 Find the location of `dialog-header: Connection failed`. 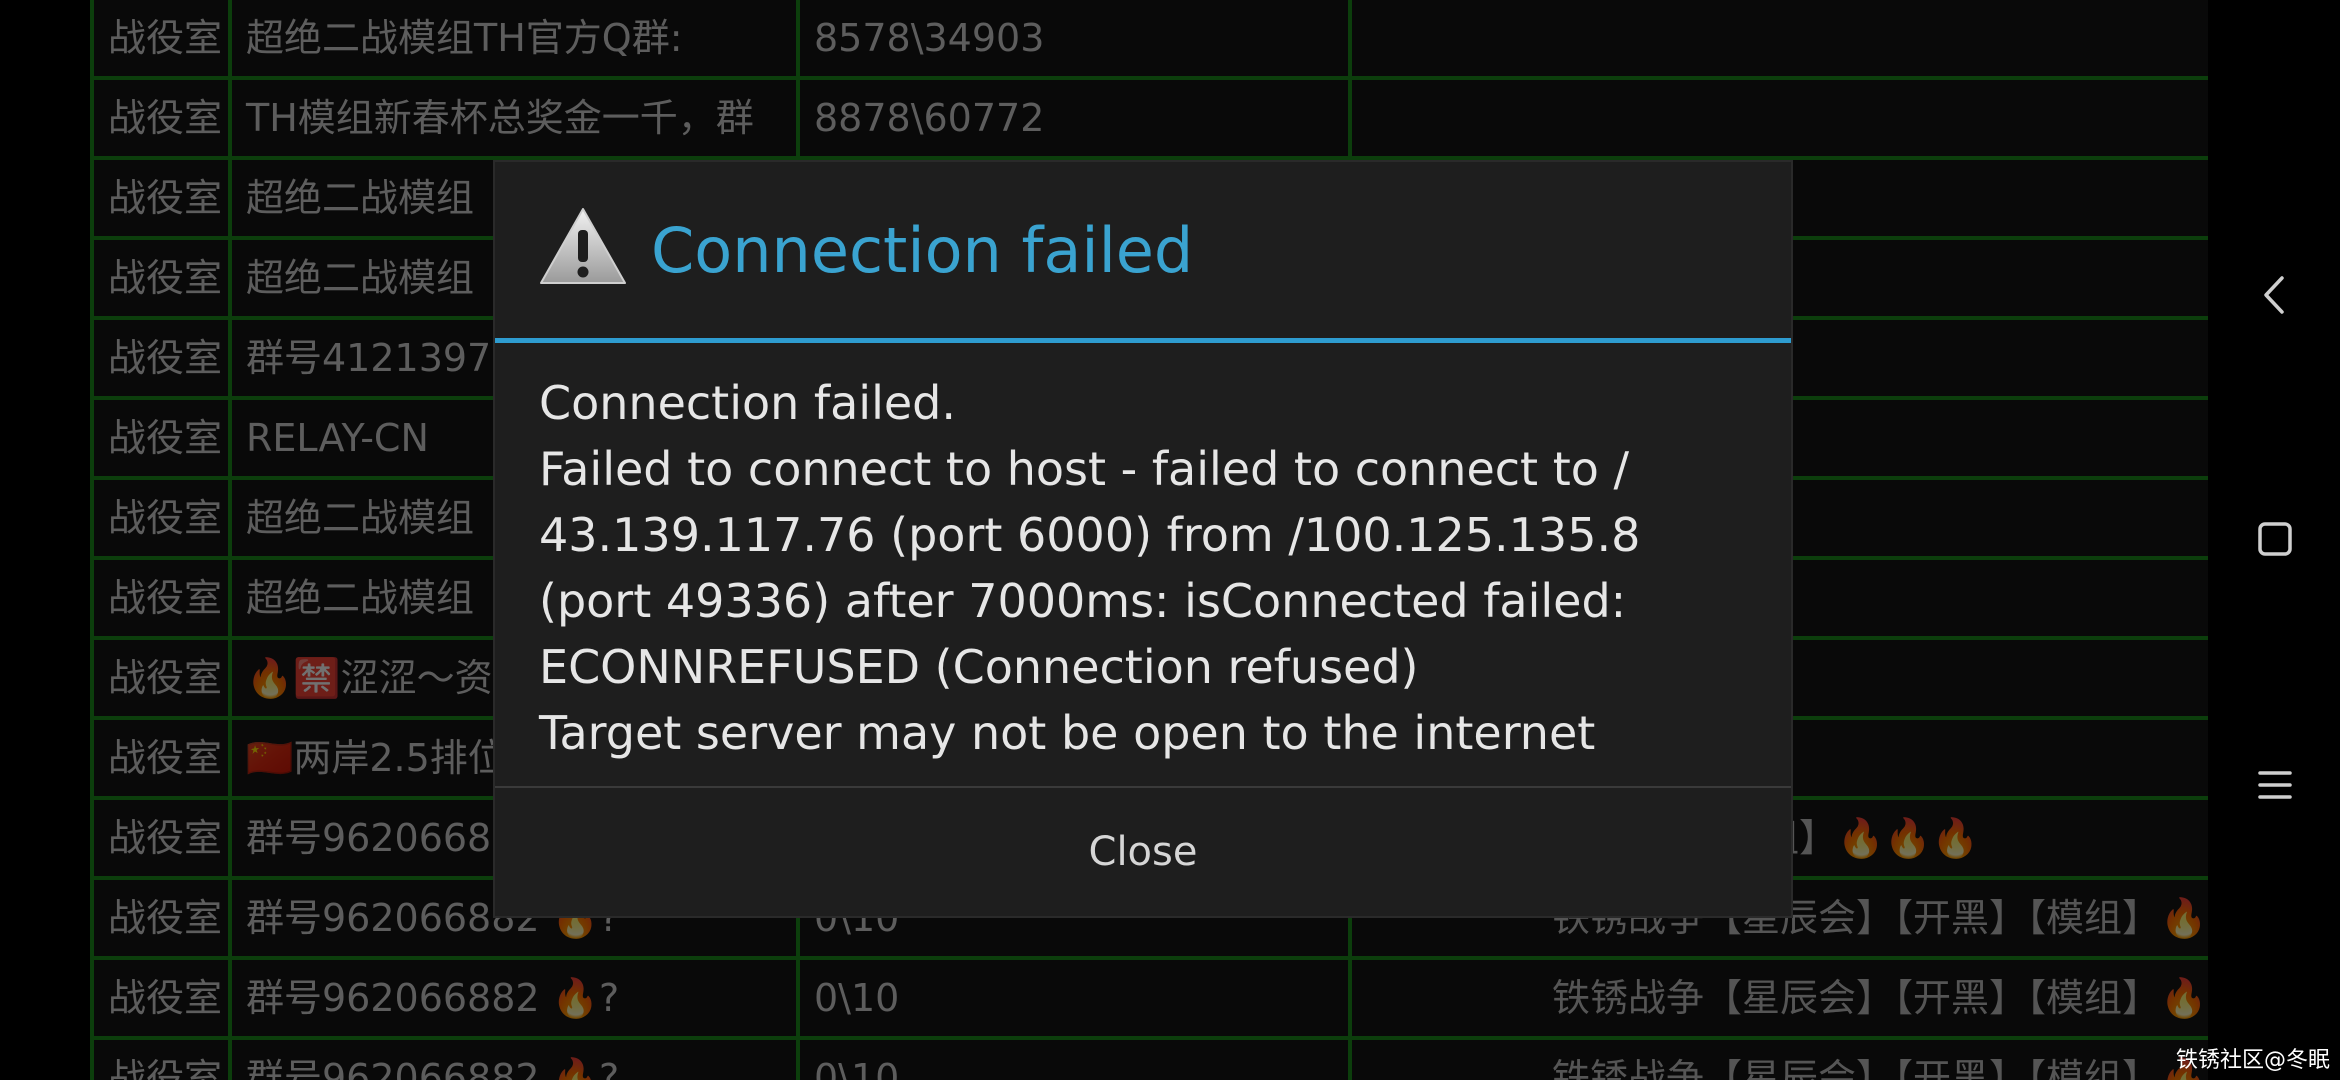

dialog-header: Connection failed is located at coordinates (1143, 252).